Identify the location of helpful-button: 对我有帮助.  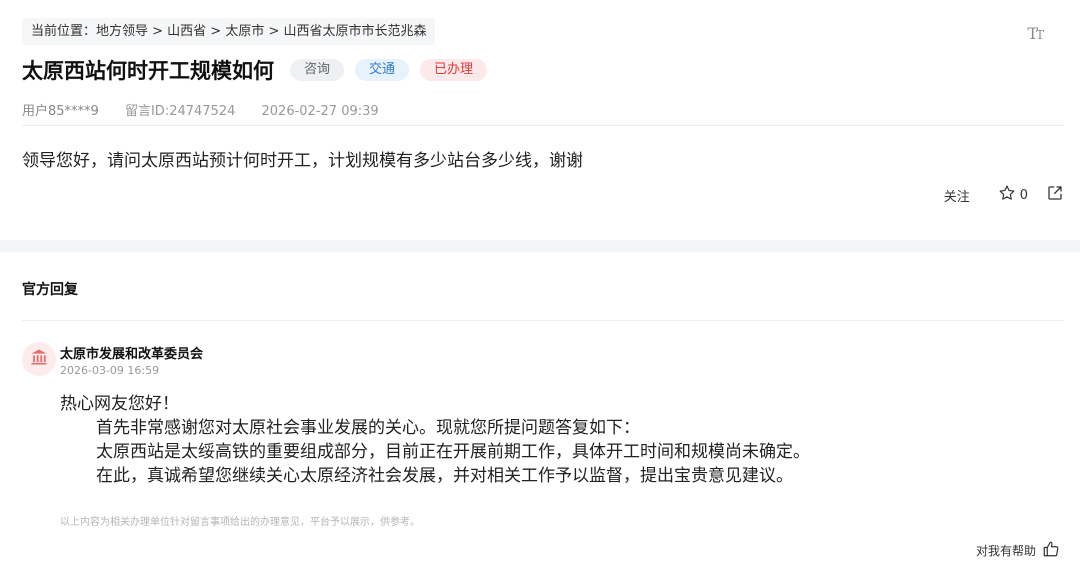
(1018, 550).